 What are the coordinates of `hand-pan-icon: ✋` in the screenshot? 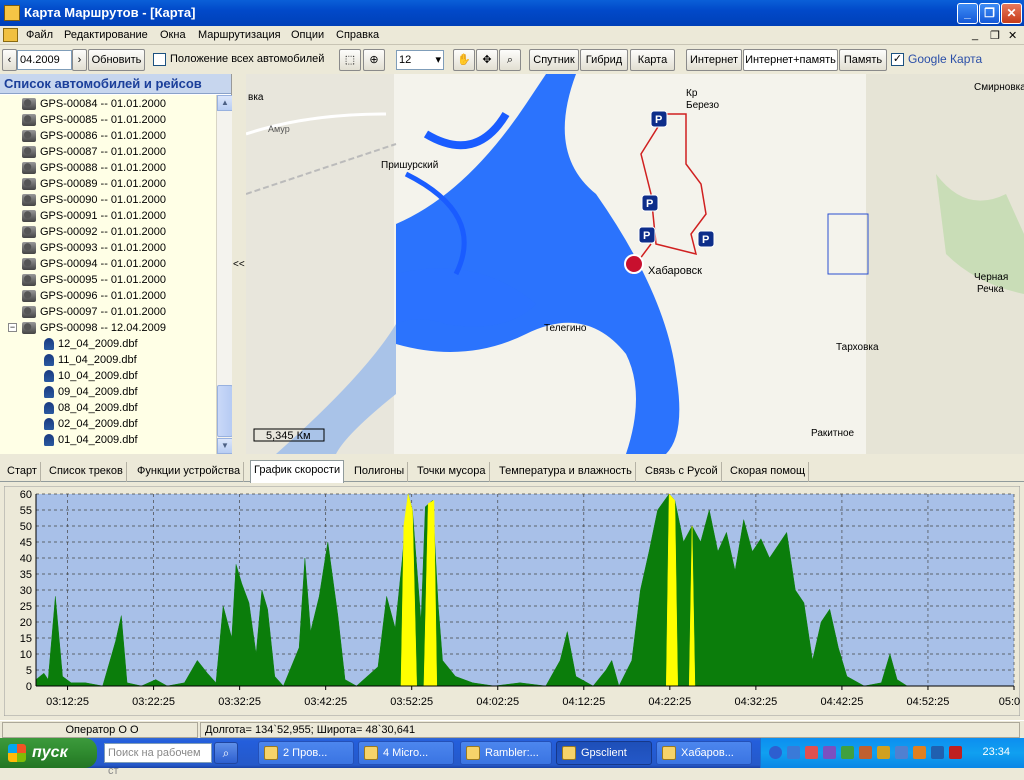 It's located at (464, 60).